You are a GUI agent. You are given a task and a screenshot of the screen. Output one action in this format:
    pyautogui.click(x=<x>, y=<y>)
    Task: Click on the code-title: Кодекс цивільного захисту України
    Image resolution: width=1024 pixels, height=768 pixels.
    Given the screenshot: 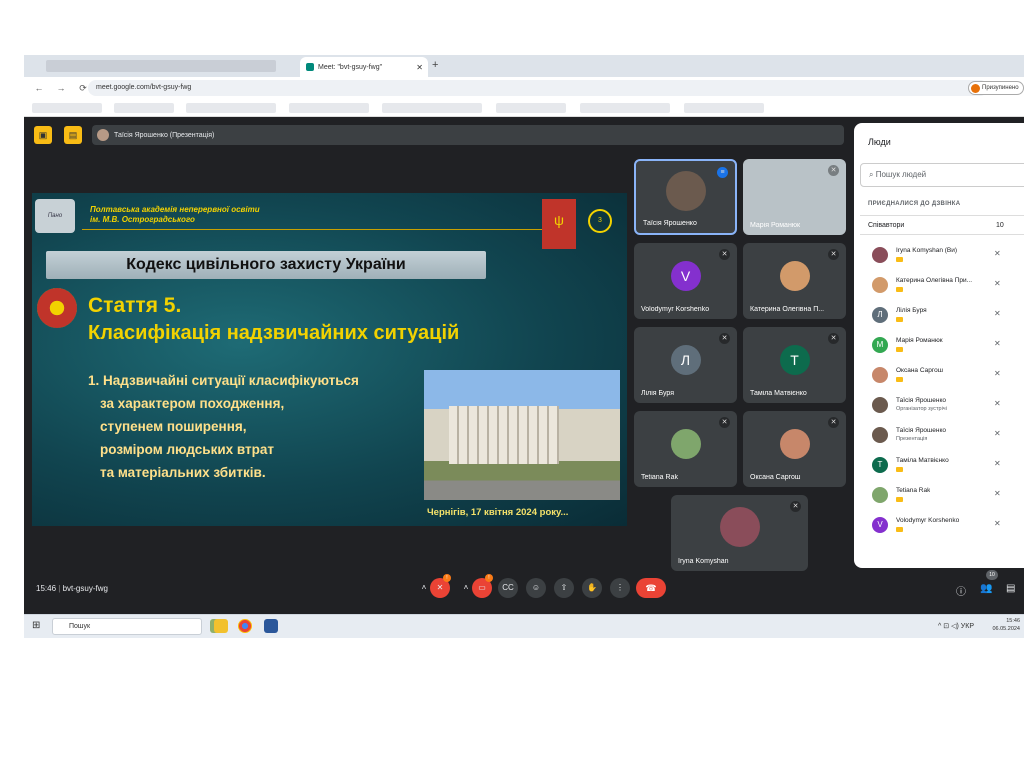 What is the action you would take?
    pyautogui.click(x=266, y=265)
    